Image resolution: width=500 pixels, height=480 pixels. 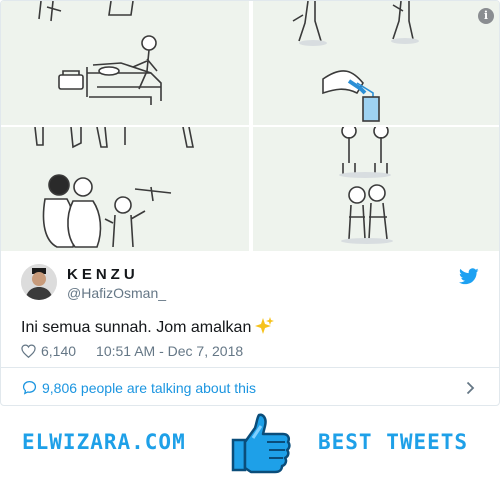 I want to click on media-panel-family, so click(x=125, y=189).